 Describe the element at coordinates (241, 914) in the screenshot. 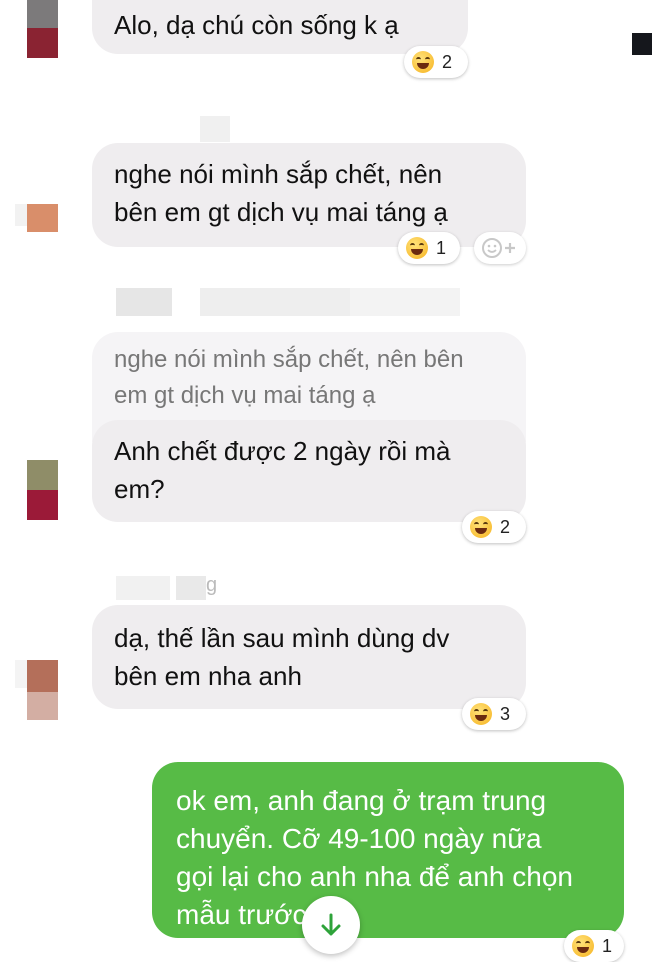

I see `message-text: mẫu trước` at that location.